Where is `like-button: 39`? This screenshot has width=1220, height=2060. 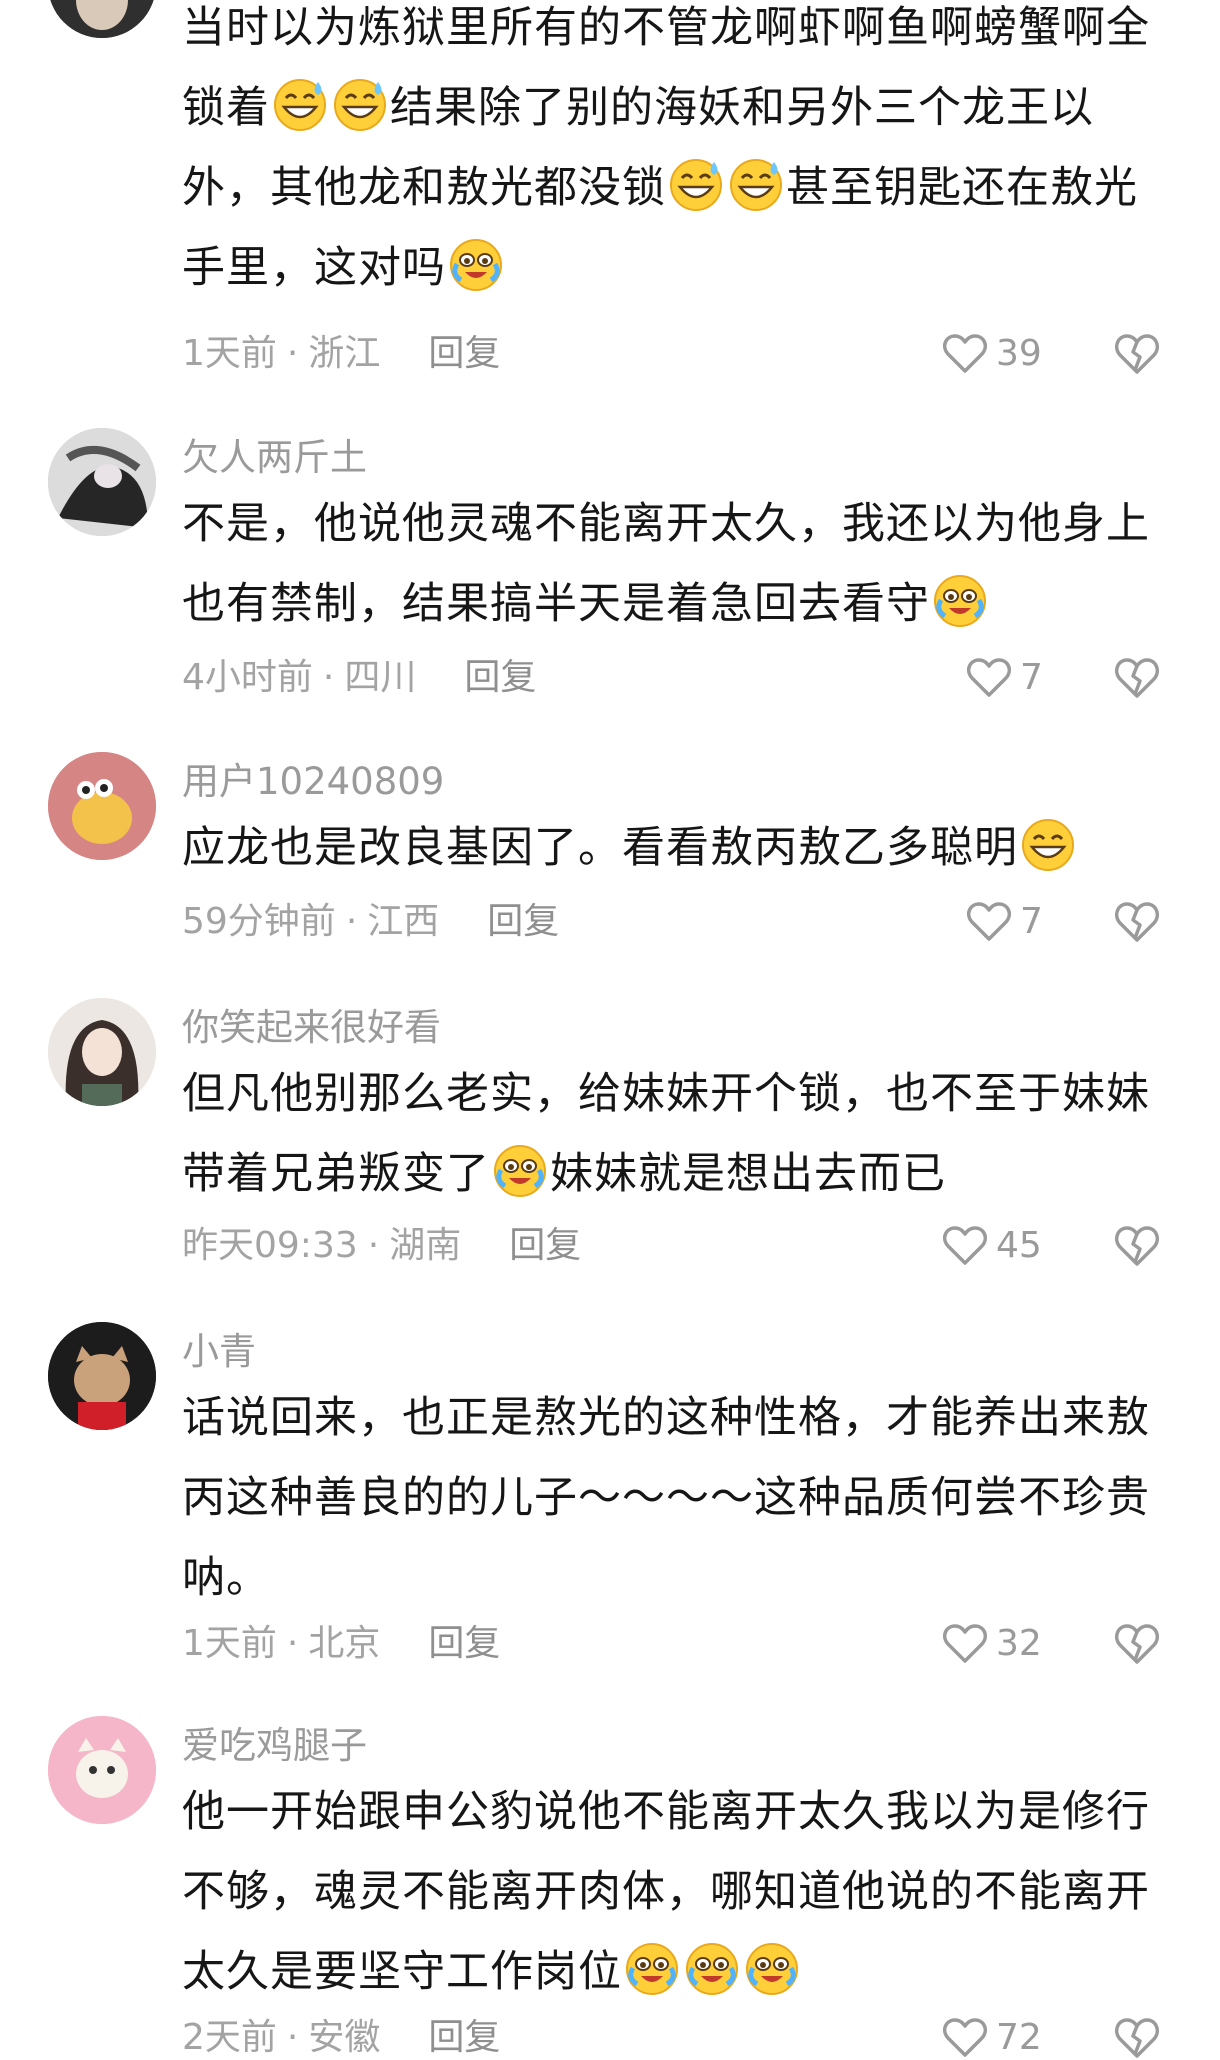
like-button: 39 is located at coordinates (992, 354).